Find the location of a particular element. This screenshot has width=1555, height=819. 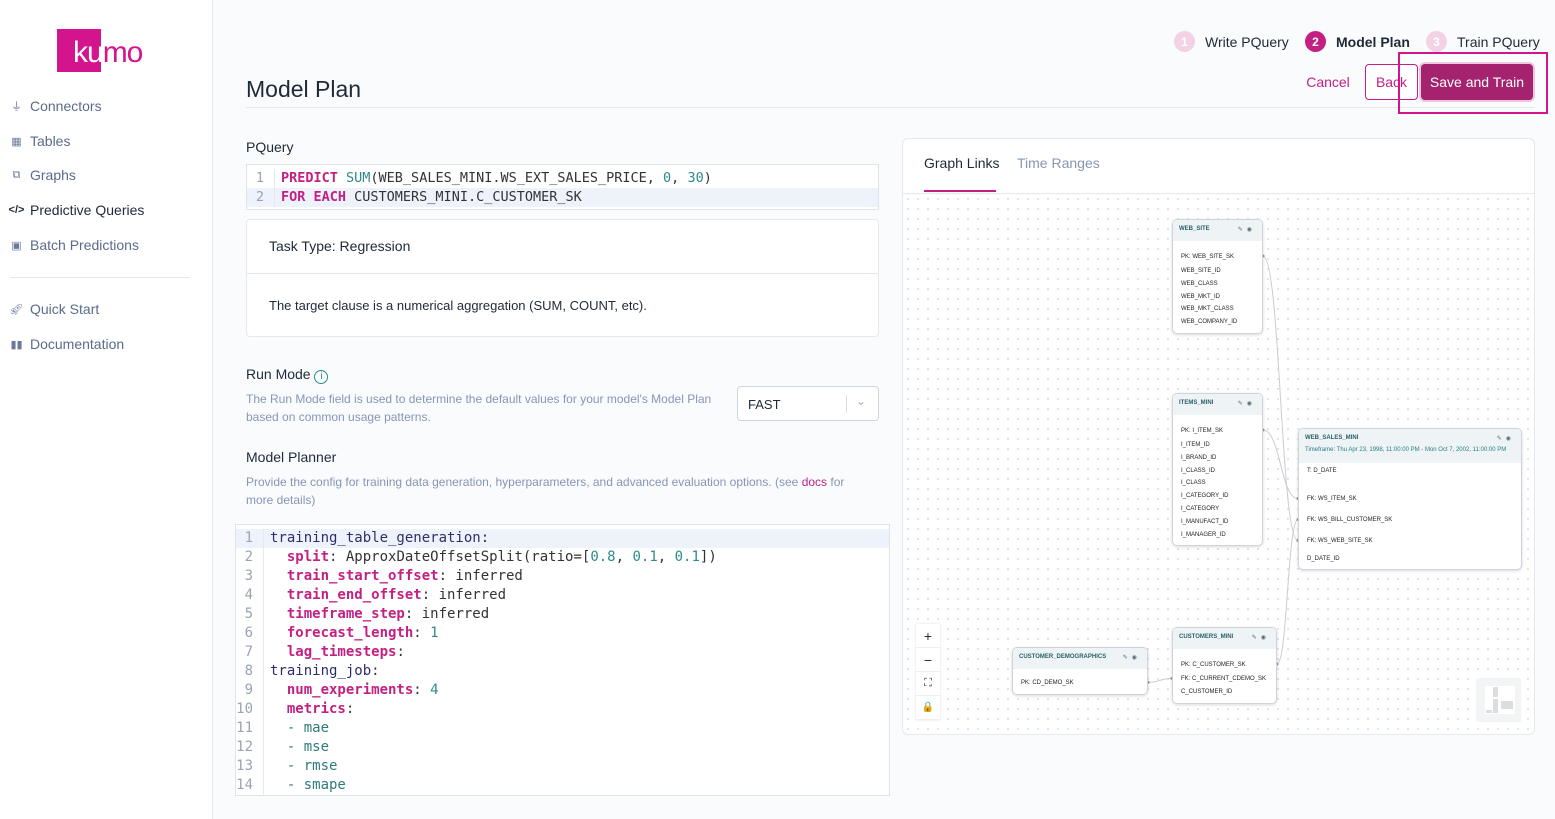

step-model-plan: 2 Model Plan is located at coordinates (1357, 41).